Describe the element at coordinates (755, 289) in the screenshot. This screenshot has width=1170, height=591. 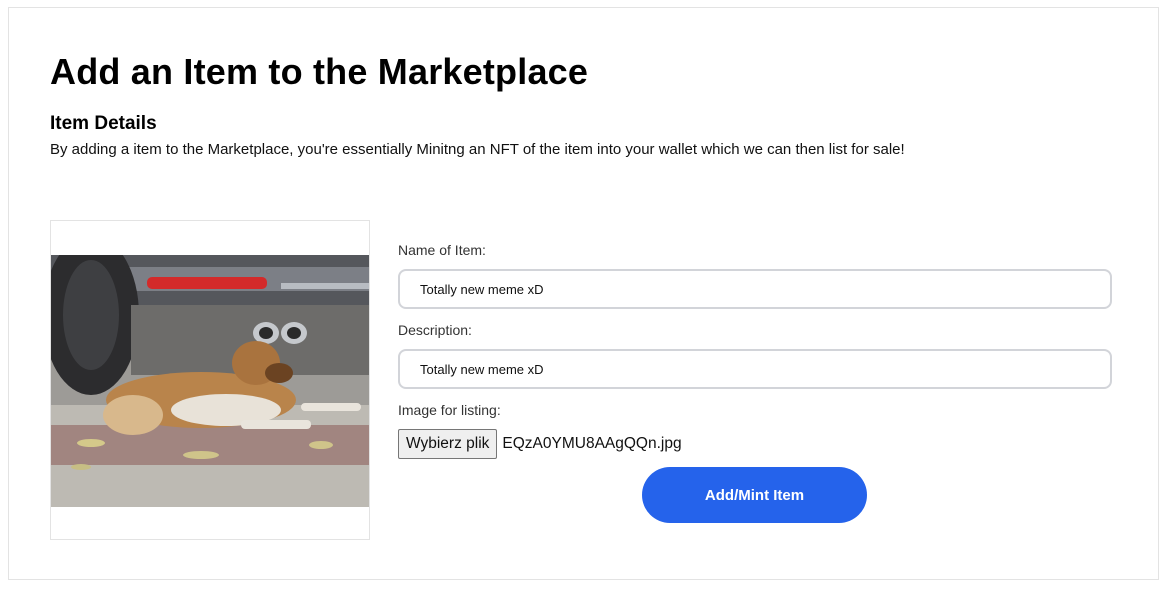
I see `name-input` at that location.